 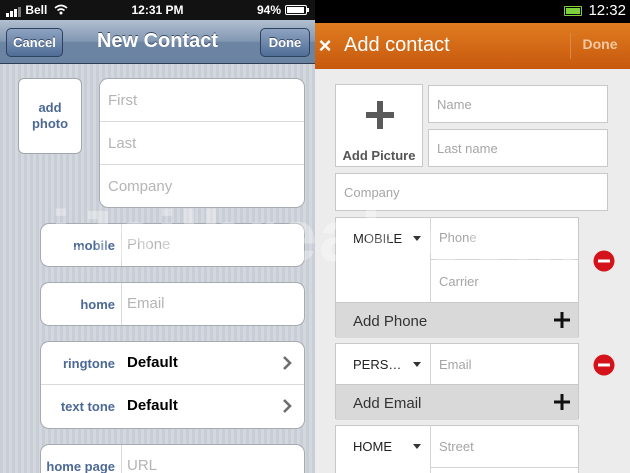 What do you see at coordinates (457, 320) in the screenshot?
I see `add-phone-button: Add Phone` at bounding box center [457, 320].